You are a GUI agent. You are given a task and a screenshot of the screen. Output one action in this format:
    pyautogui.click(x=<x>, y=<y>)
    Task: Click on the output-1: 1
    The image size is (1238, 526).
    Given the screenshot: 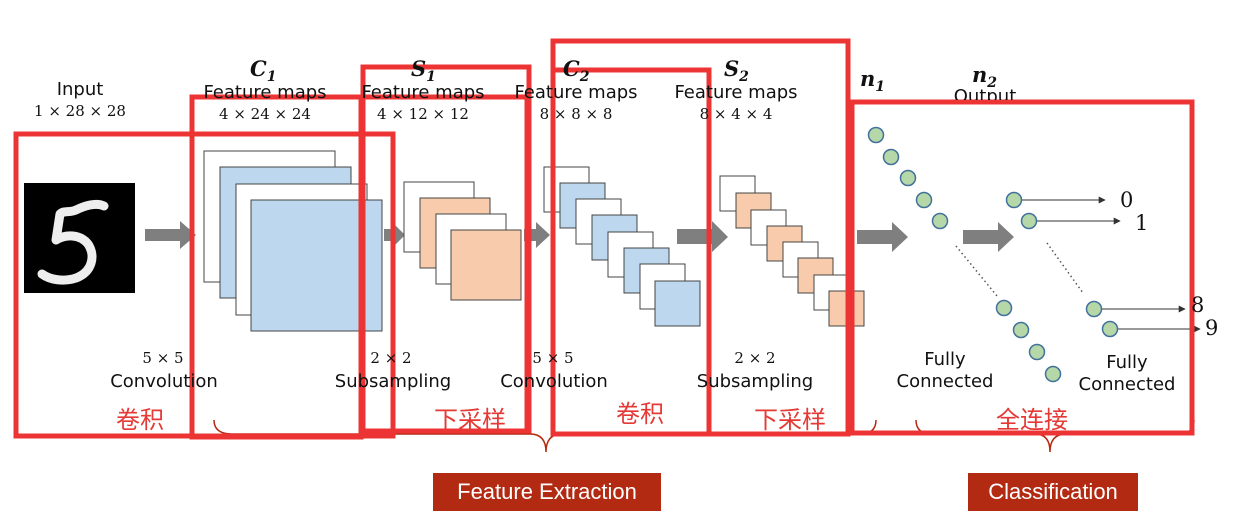 What is the action you would take?
    pyautogui.click(x=1142, y=223)
    